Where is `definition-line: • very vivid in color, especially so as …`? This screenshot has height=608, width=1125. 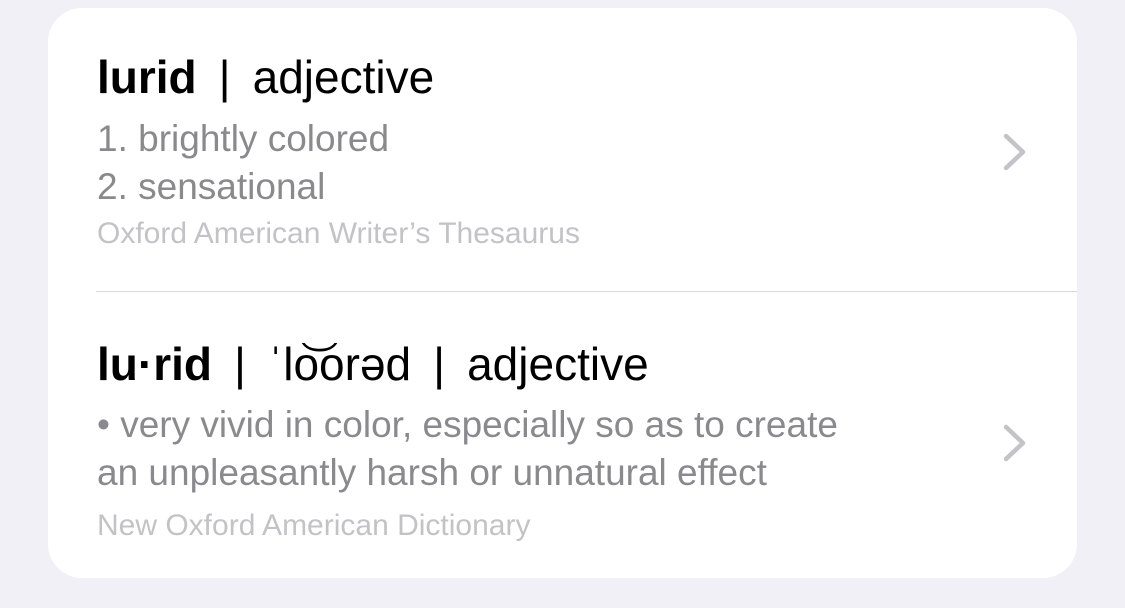
definition-line: • very vivid in color, especially so as … is located at coordinates (467, 424).